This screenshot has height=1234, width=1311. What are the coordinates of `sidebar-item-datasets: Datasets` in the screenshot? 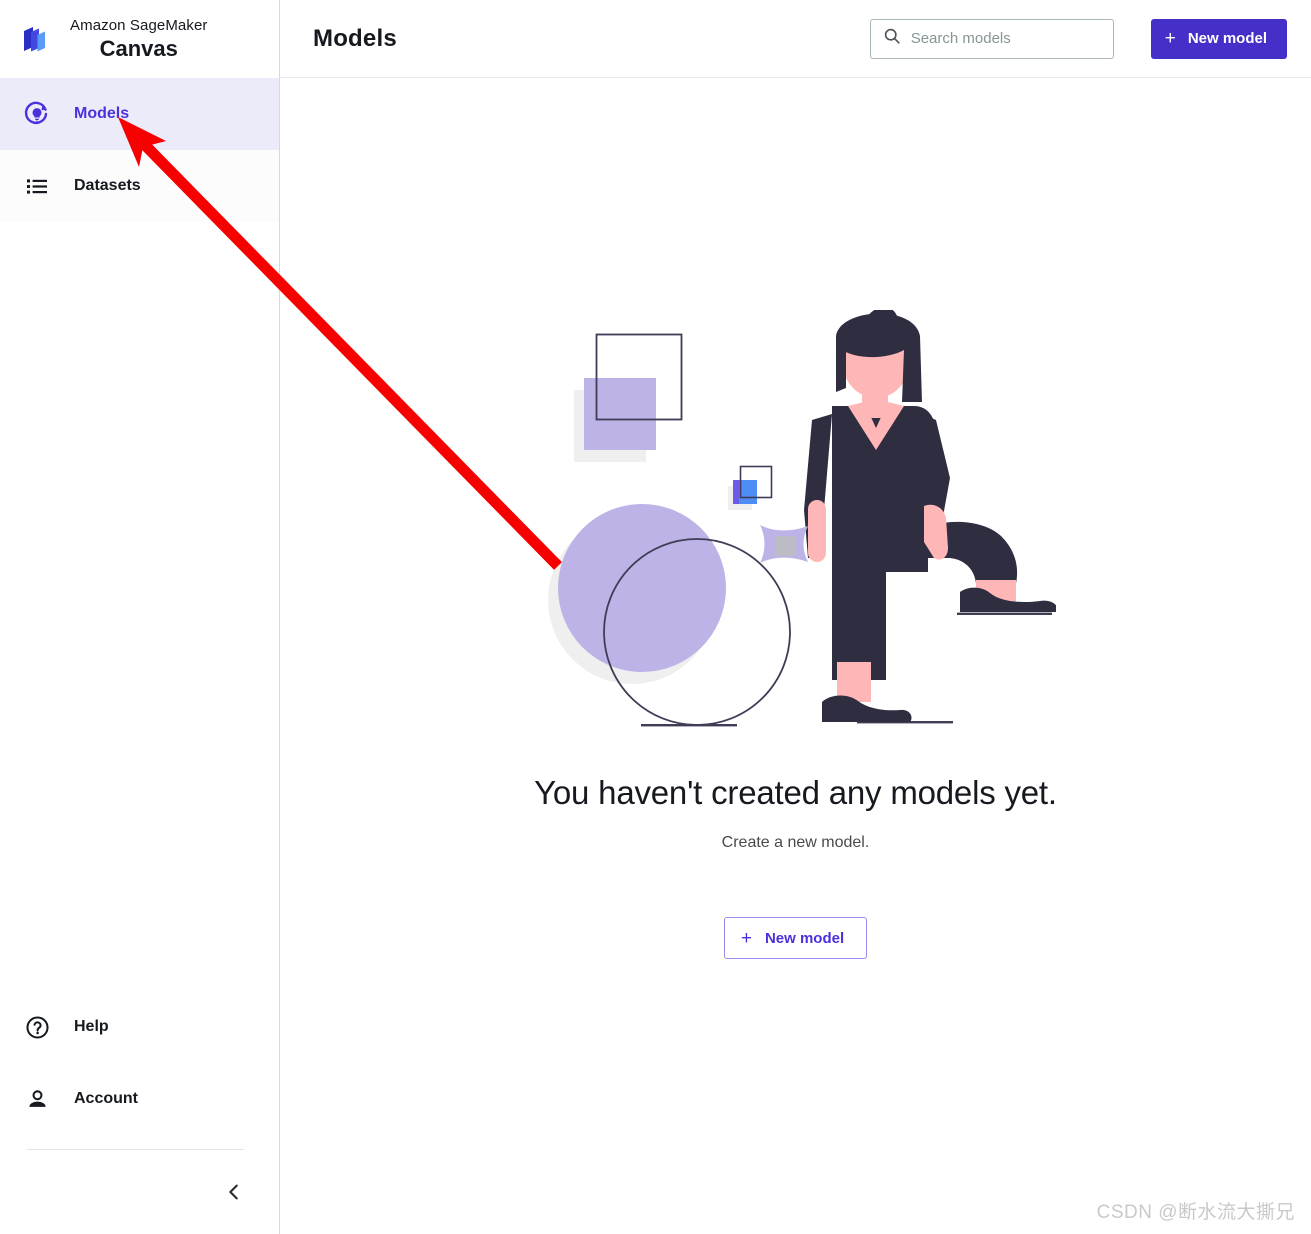 It's located at (139, 186).